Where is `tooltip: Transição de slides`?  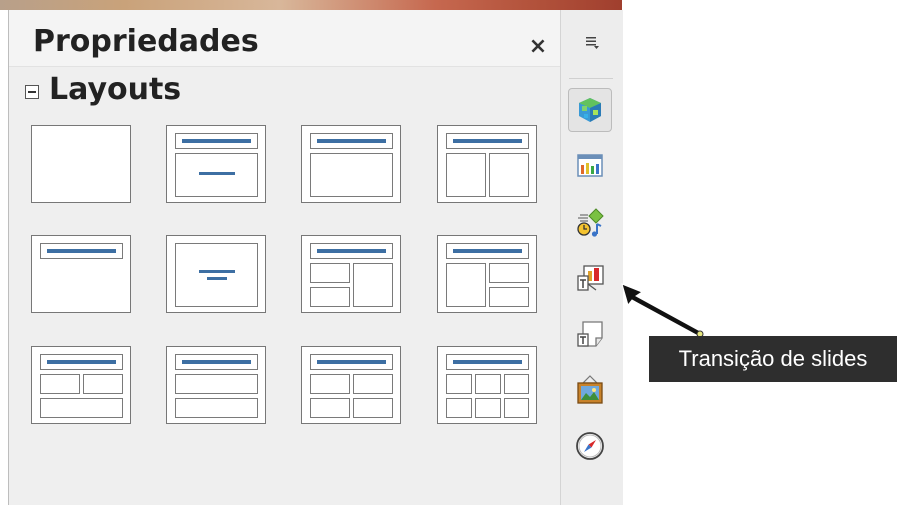 tooltip: Transição de slides is located at coordinates (773, 359).